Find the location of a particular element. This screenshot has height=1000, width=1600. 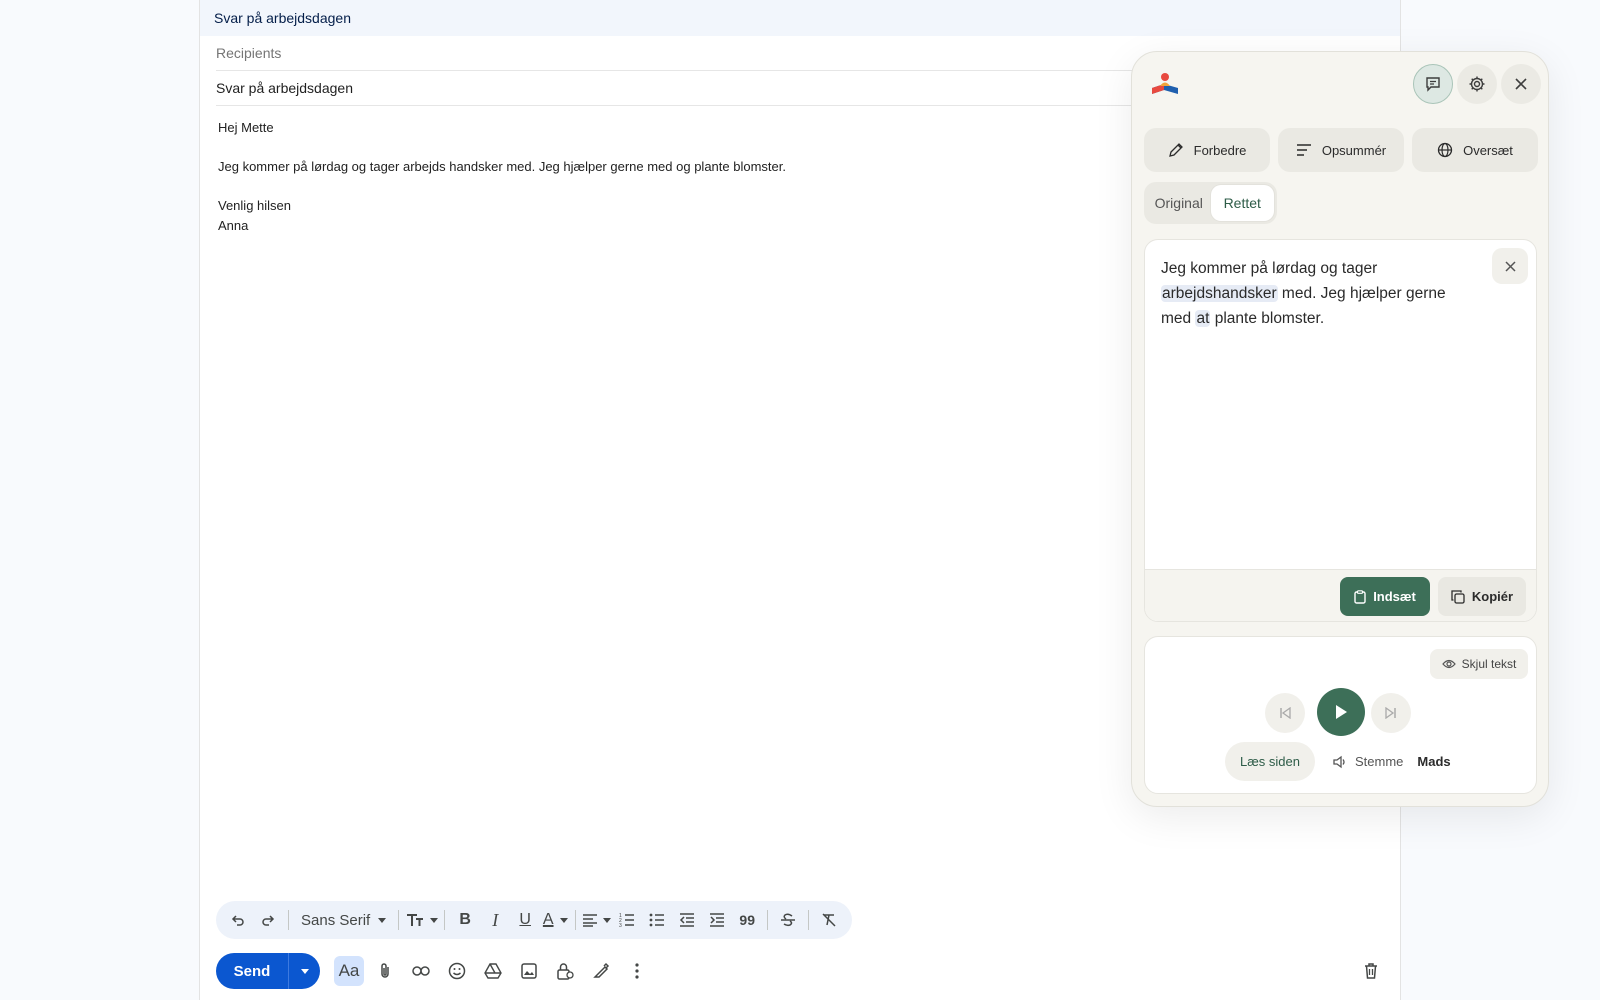

tab-original: Original is located at coordinates (1179, 203).